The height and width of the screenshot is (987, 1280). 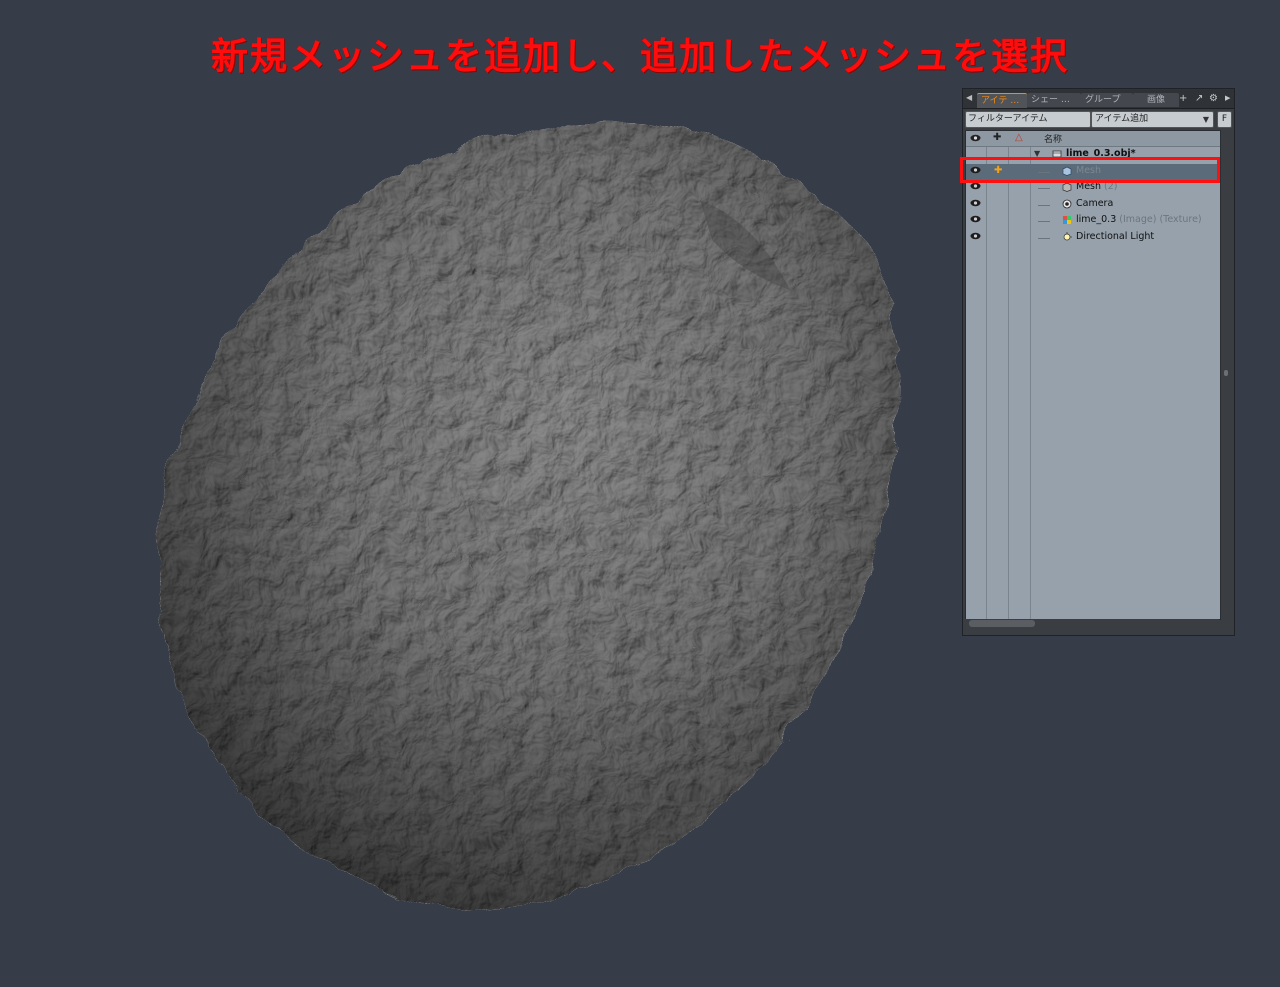 I want to click on scroll-grip, so click(x=1226, y=373).